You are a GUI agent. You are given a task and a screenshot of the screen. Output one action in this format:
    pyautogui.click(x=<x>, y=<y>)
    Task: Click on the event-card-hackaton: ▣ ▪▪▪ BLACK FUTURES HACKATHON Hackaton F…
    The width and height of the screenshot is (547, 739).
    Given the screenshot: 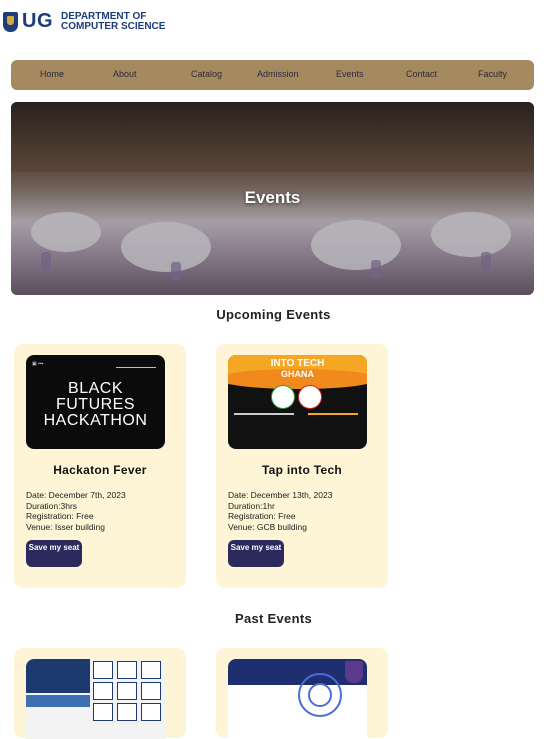 What is the action you would take?
    pyautogui.click(x=100, y=466)
    